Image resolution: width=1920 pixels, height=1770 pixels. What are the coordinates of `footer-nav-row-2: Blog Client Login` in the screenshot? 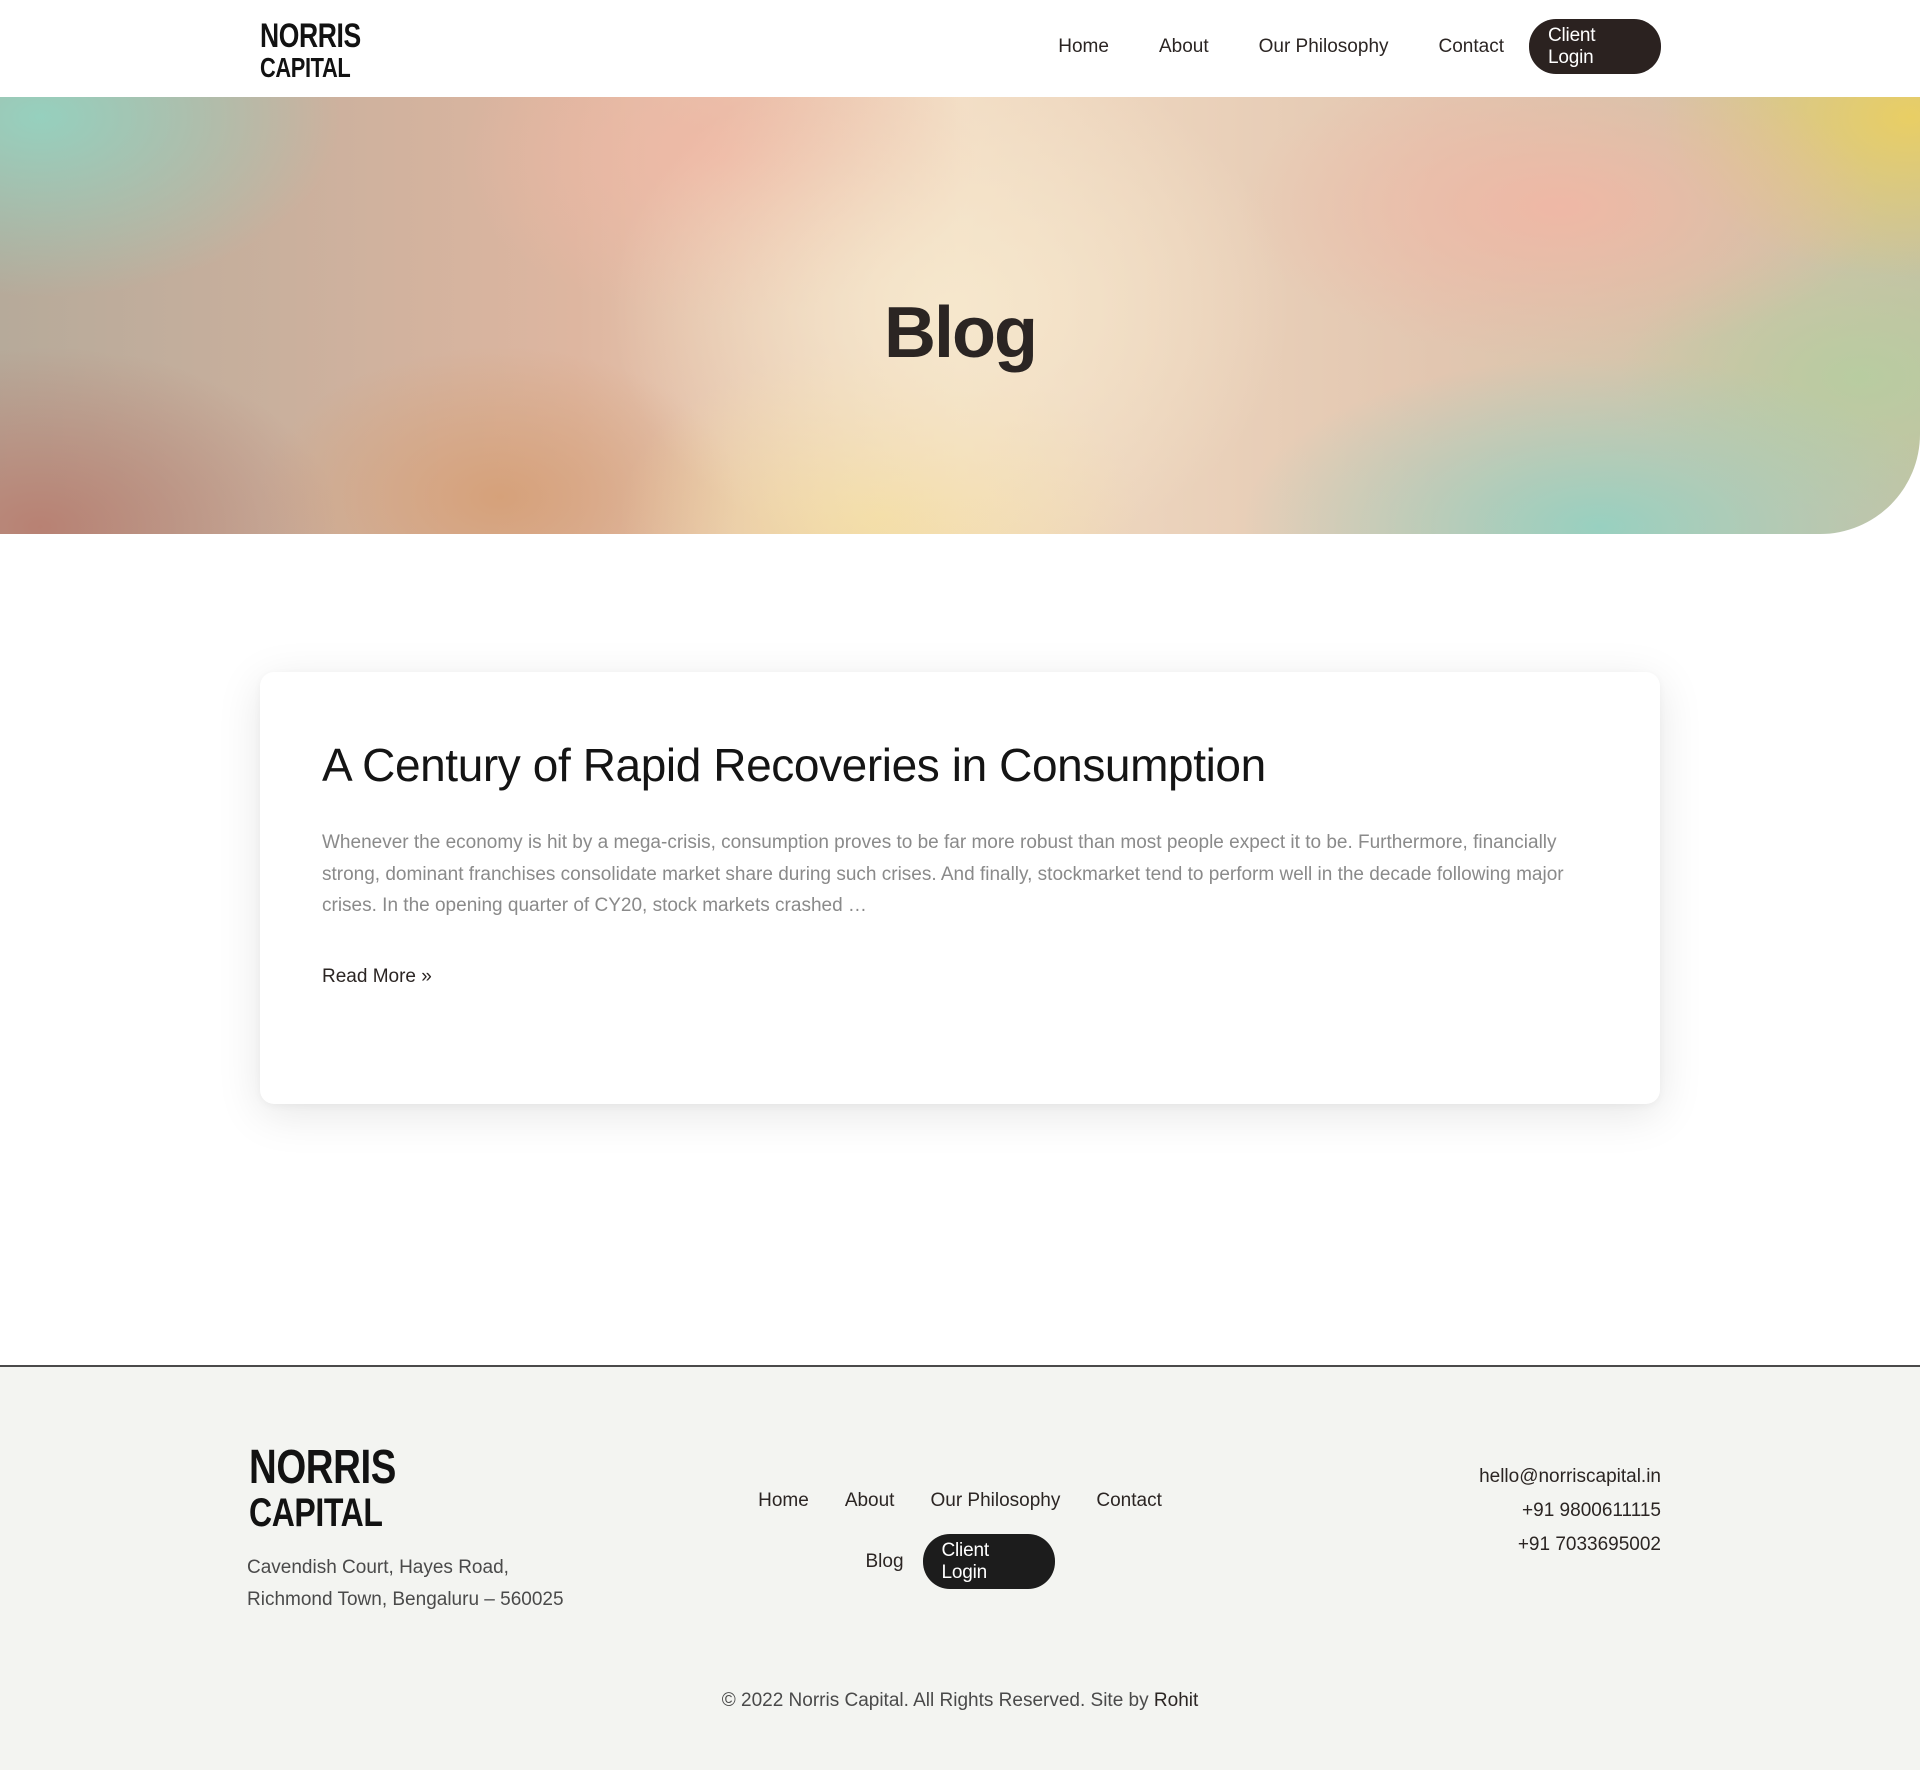 It's located at (960, 1561).